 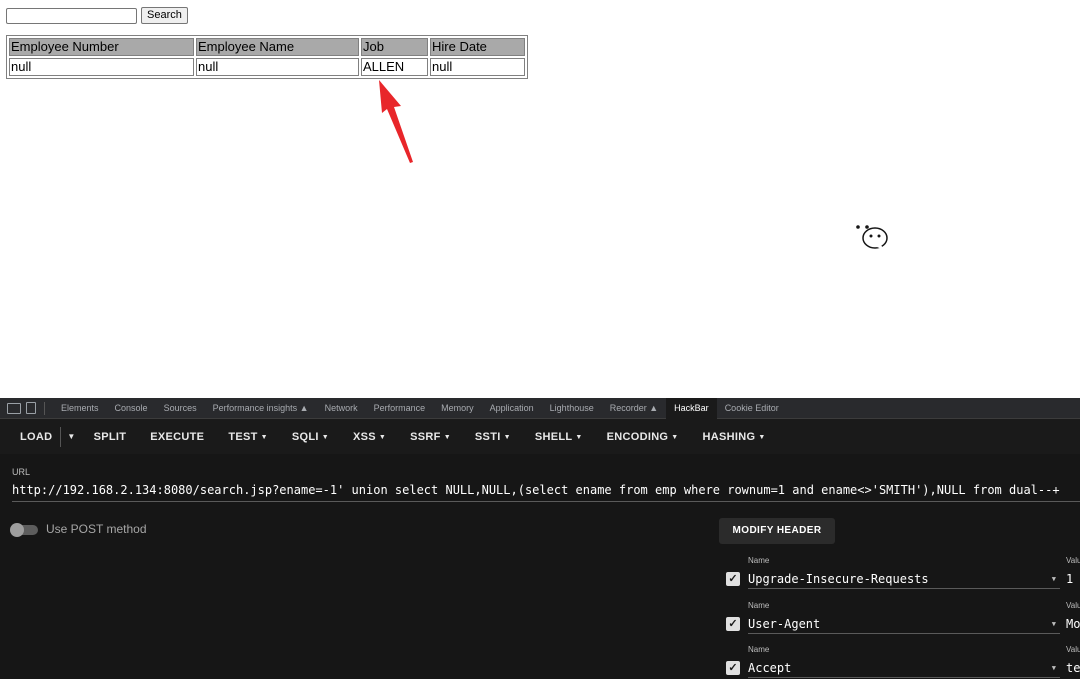 I want to click on red-arrow-annotation, so click(x=396, y=121).